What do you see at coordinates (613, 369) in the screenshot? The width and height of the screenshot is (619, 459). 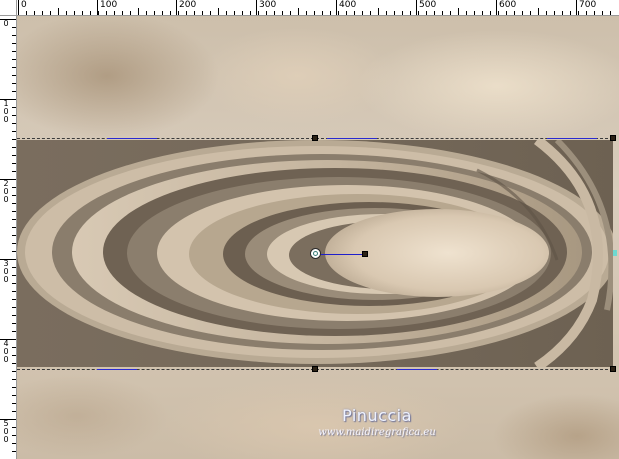 I see `deform-handle-bottom-right` at bounding box center [613, 369].